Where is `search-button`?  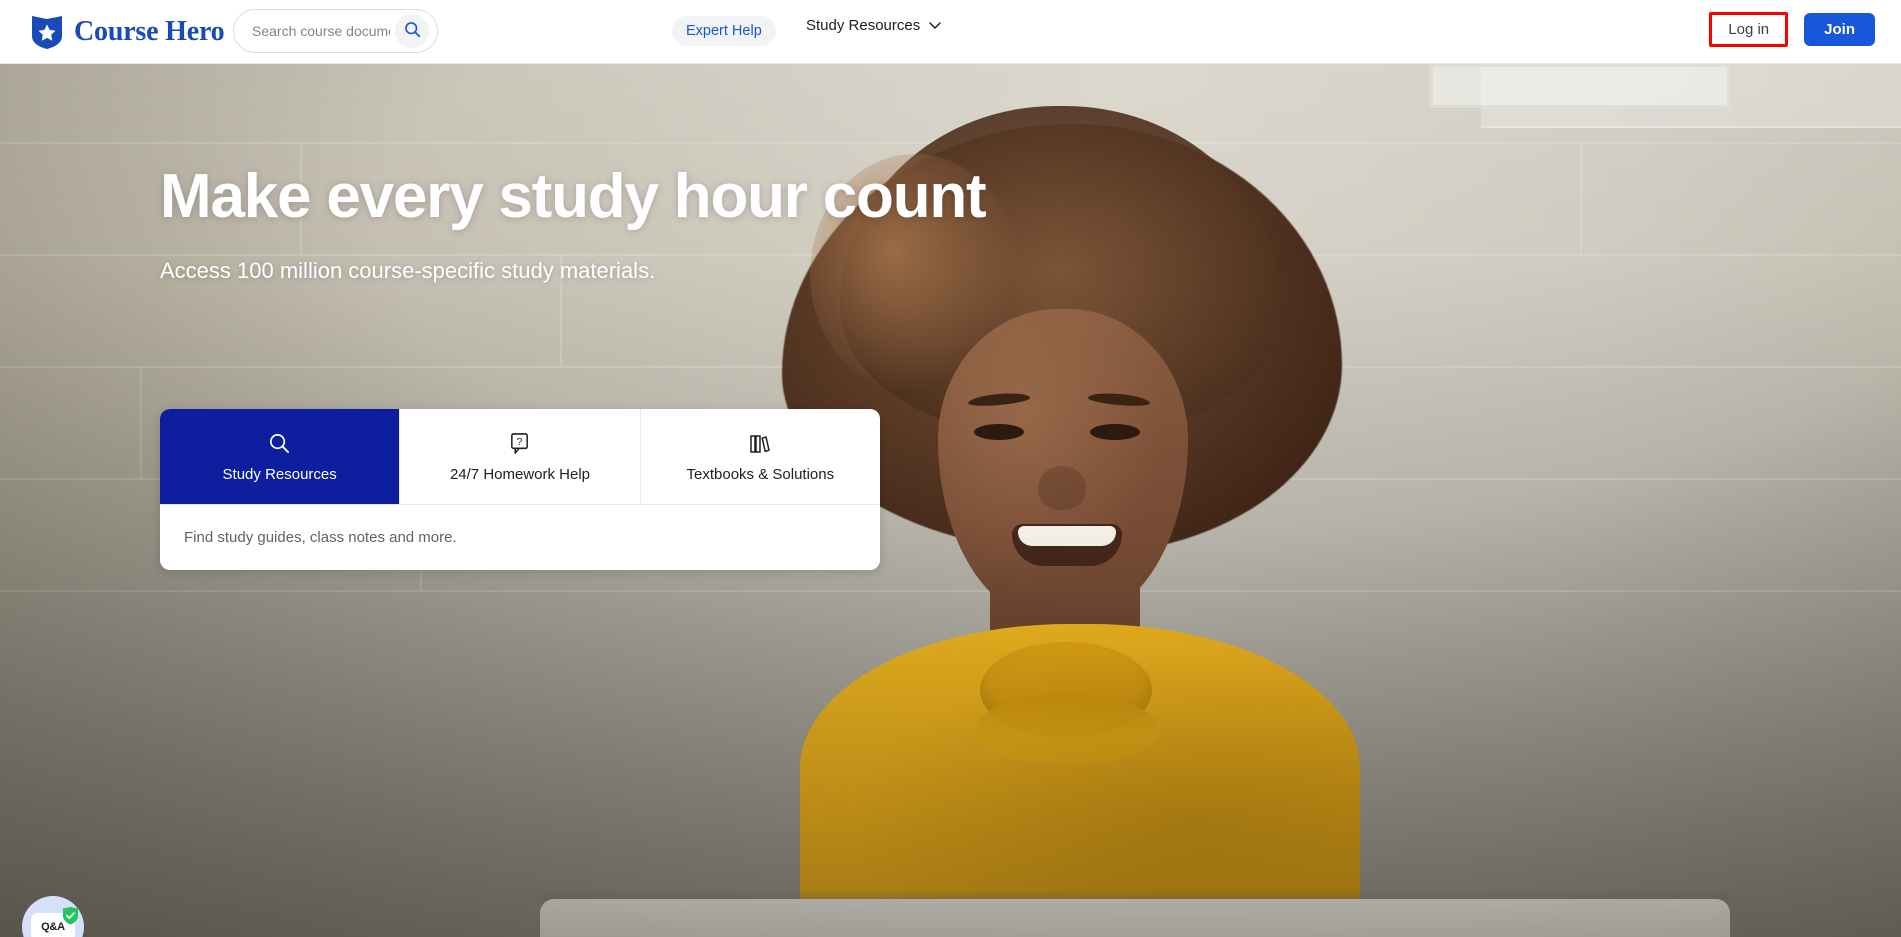
search-button is located at coordinates (412, 31).